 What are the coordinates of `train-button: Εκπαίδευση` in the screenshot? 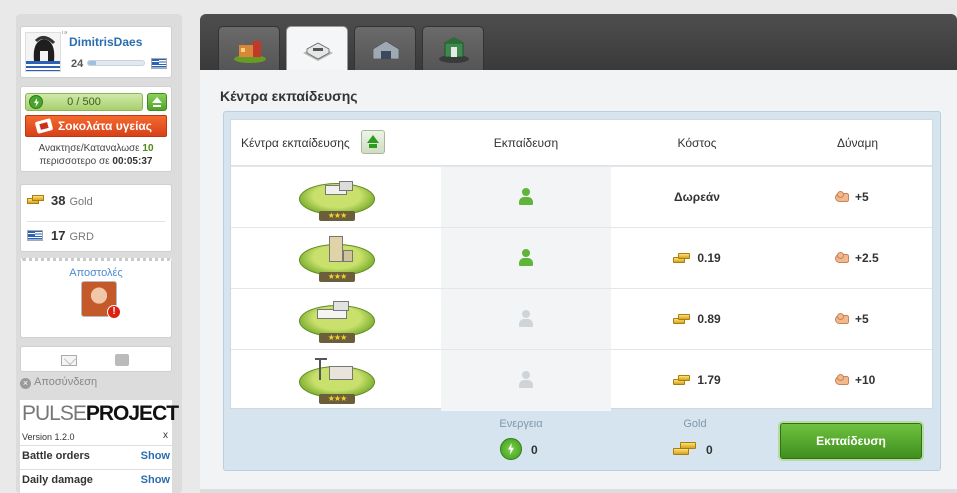 It's located at (851, 441).